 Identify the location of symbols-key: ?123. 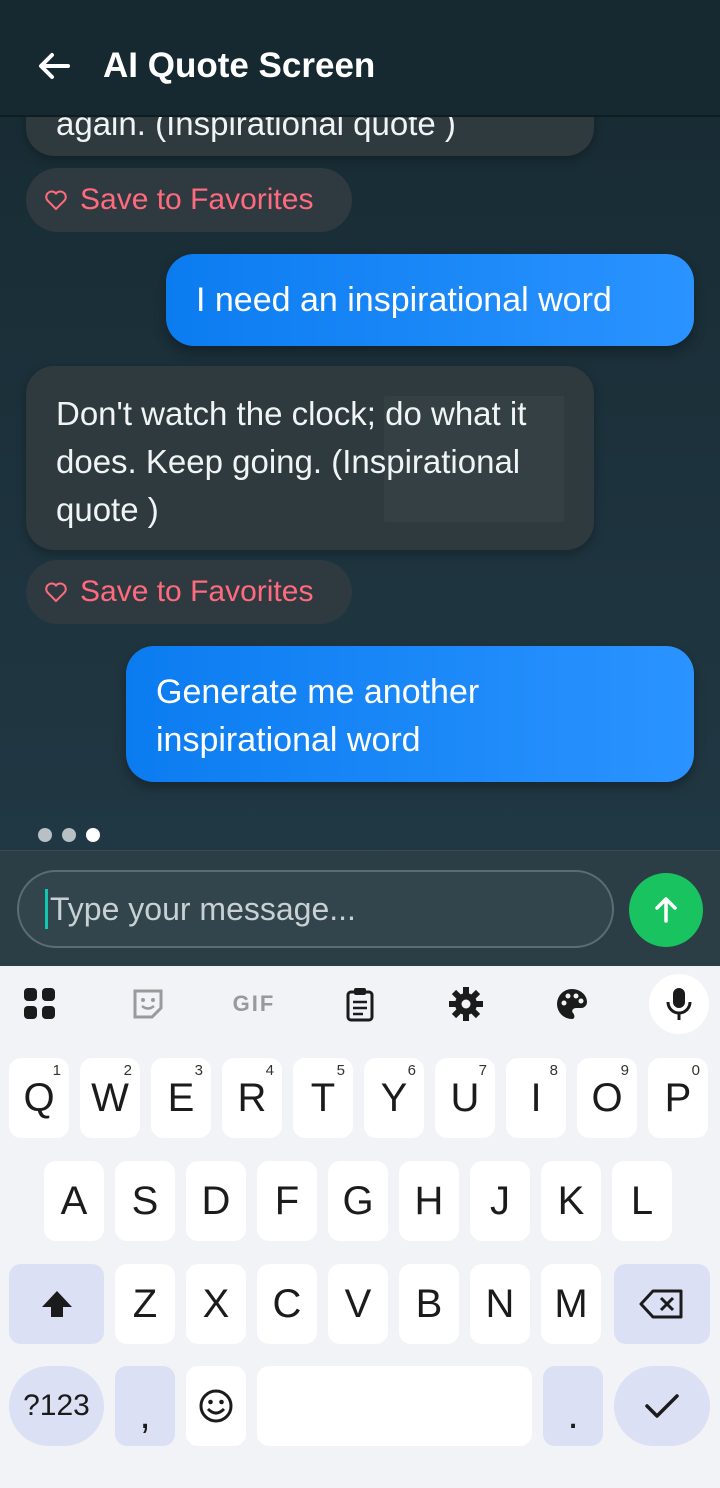
(56, 1406).